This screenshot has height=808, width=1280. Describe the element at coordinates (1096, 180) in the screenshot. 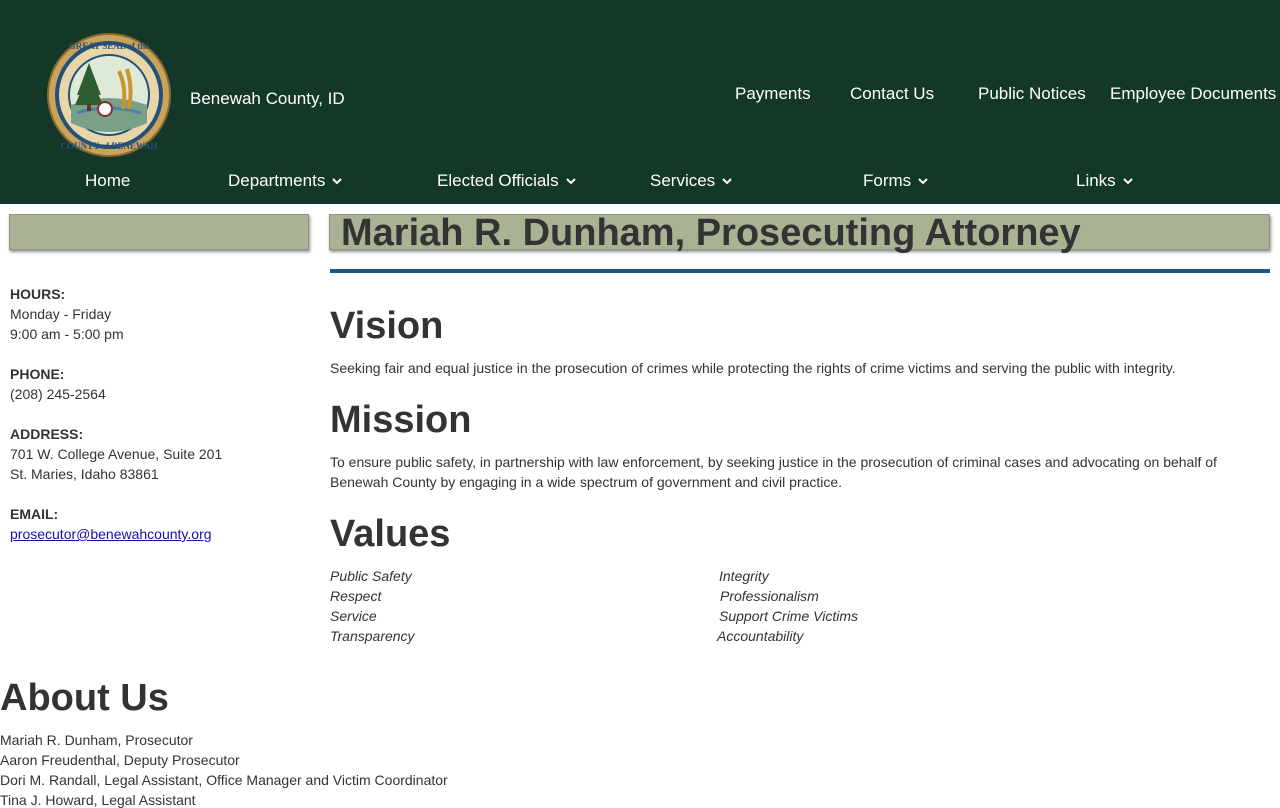

I see `nav-links-label: Links` at that location.